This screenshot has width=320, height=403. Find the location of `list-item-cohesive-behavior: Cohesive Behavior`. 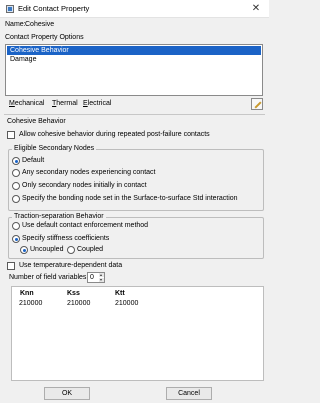

list-item-cohesive-behavior: Cohesive Behavior is located at coordinates (134, 50).